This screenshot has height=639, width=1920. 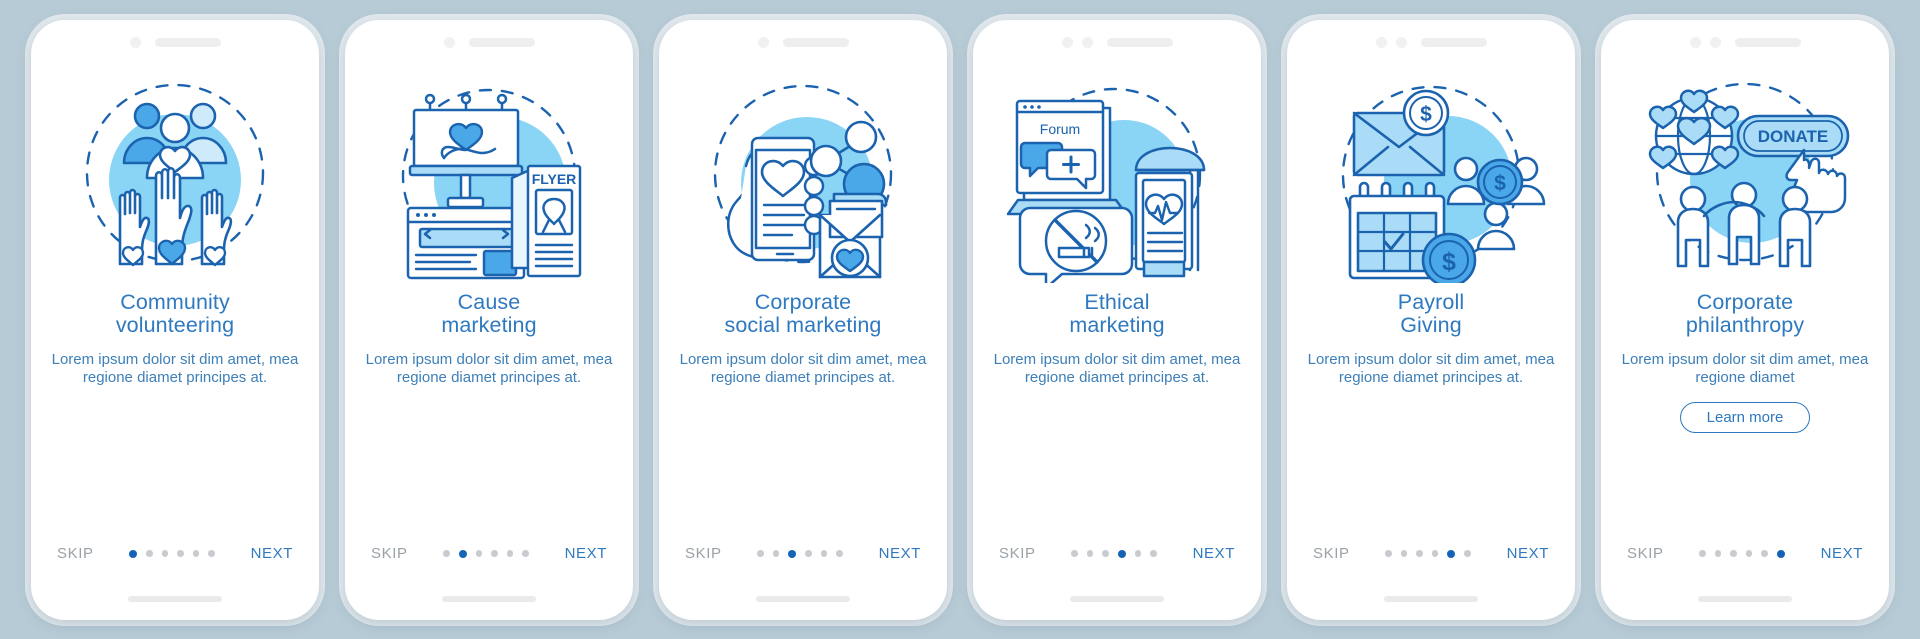 I want to click on screen-title: Payroll Giving, so click(x=1431, y=313).